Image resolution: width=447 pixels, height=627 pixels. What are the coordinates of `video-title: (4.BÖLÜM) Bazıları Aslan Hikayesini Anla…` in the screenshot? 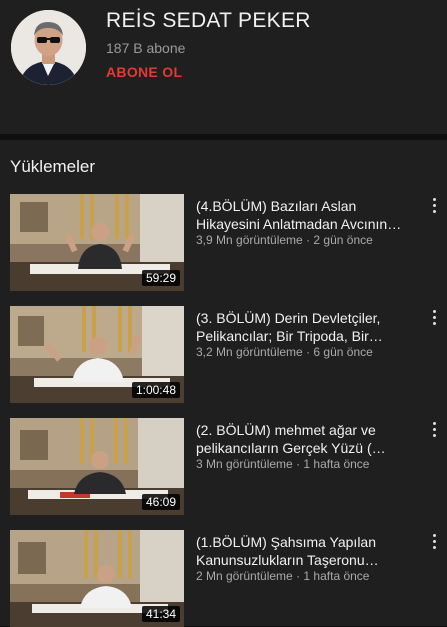 It's located at (308, 215).